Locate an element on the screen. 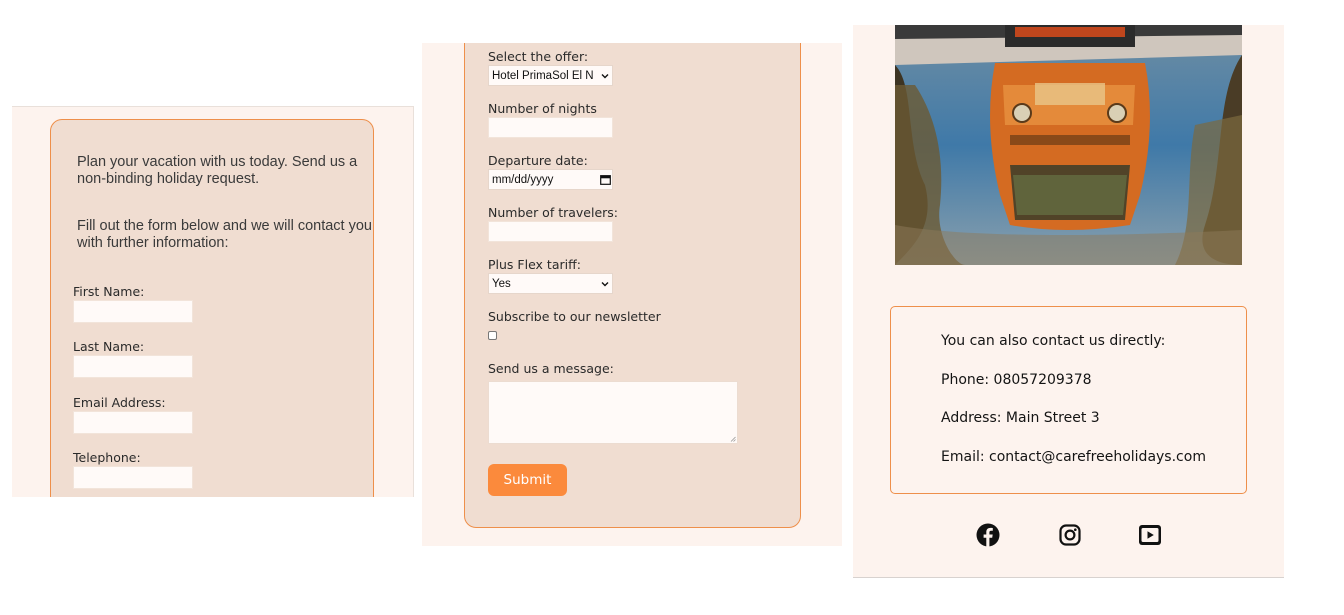 This screenshot has width=1344, height=615. contact-address: Address: Main Street 3 is located at coordinates (1020, 418).